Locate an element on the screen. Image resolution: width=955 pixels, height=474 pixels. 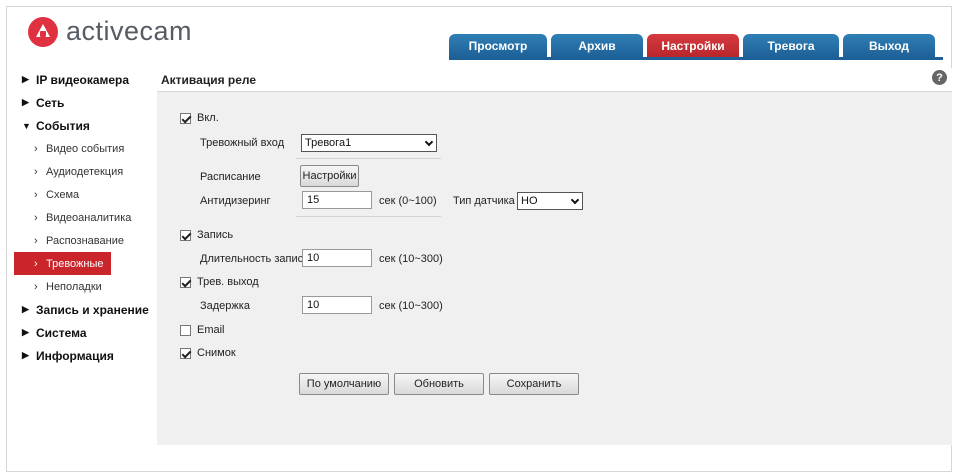
schedule-settings-button: Настройки is located at coordinates (329, 176).